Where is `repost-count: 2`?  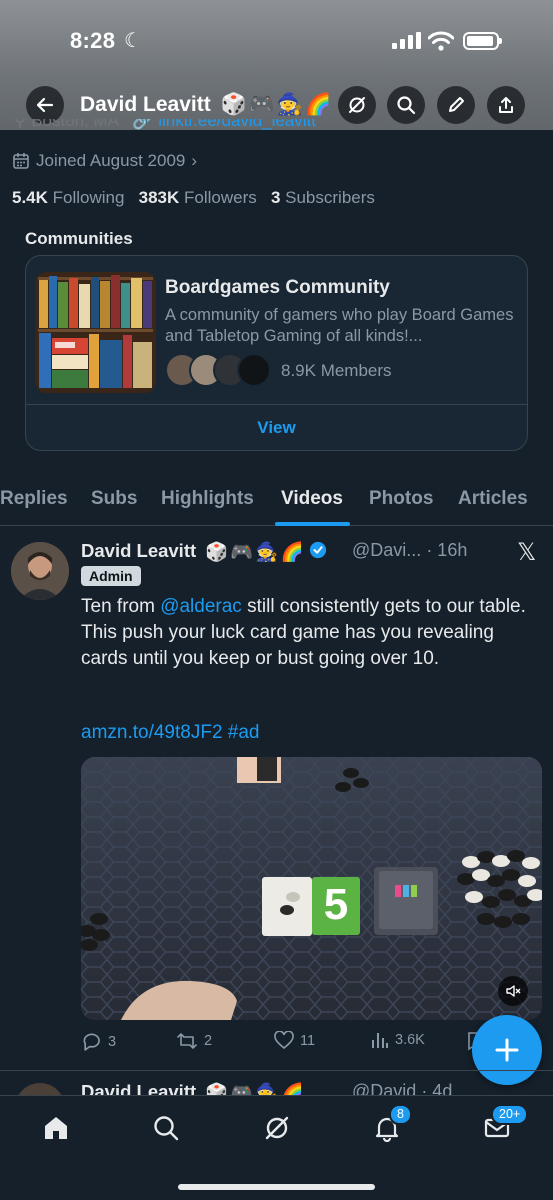 repost-count: 2 is located at coordinates (208, 1041).